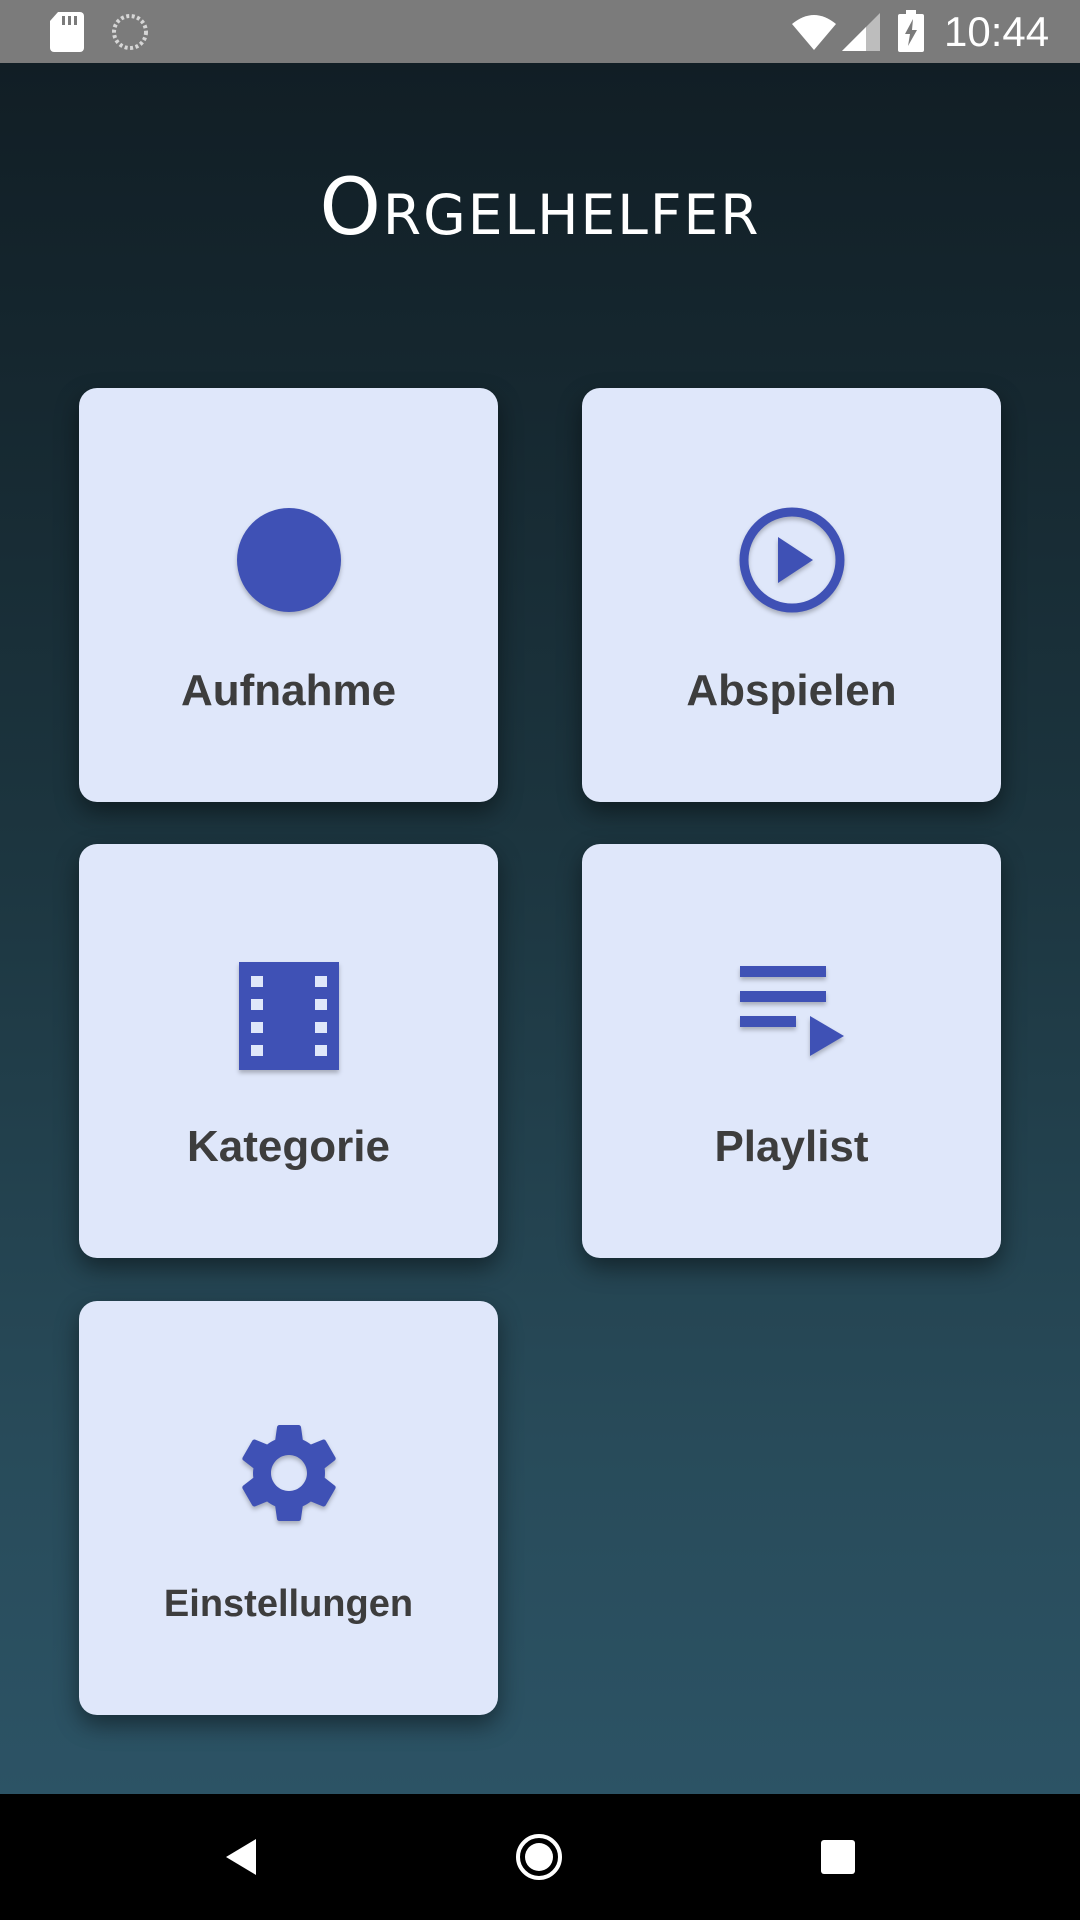  Describe the element at coordinates (67, 32) in the screenshot. I see `sd-card-icon` at that location.